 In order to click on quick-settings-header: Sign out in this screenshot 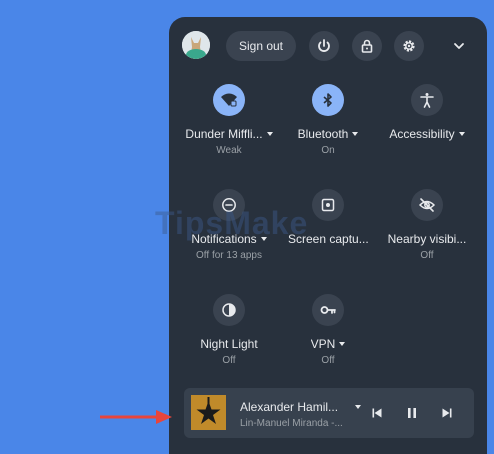, I will do `click(328, 46)`.